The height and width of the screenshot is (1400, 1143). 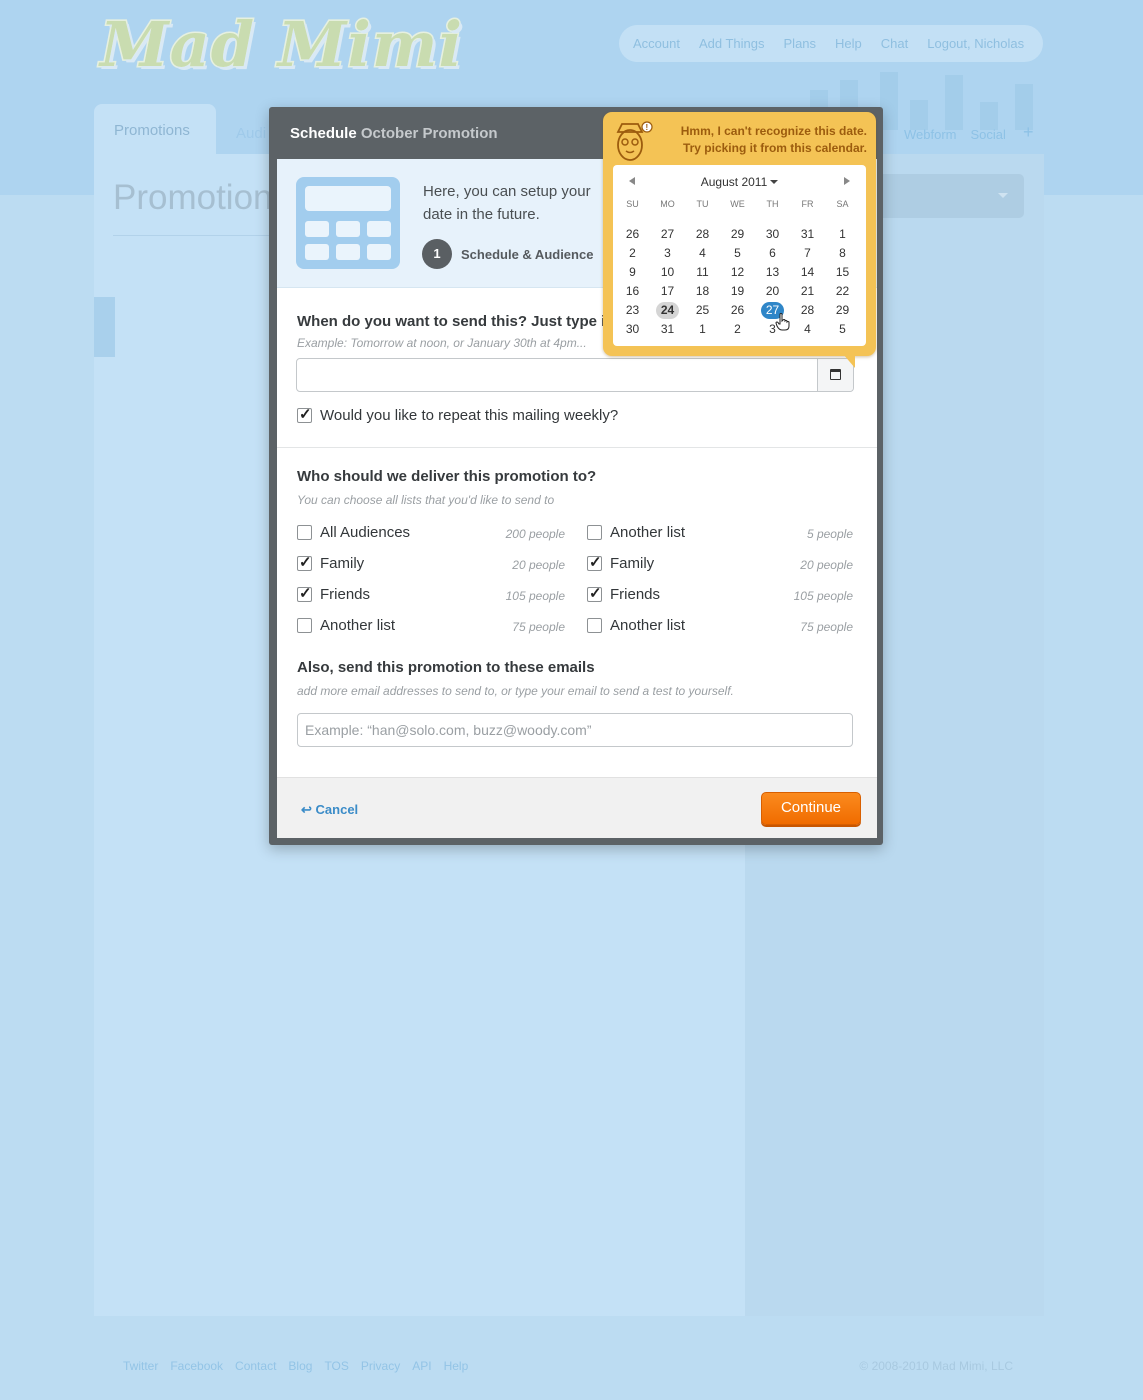 What do you see at coordinates (632, 310) in the screenshot?
I see `calendar-day: 23` at bounding box center [632, 310].